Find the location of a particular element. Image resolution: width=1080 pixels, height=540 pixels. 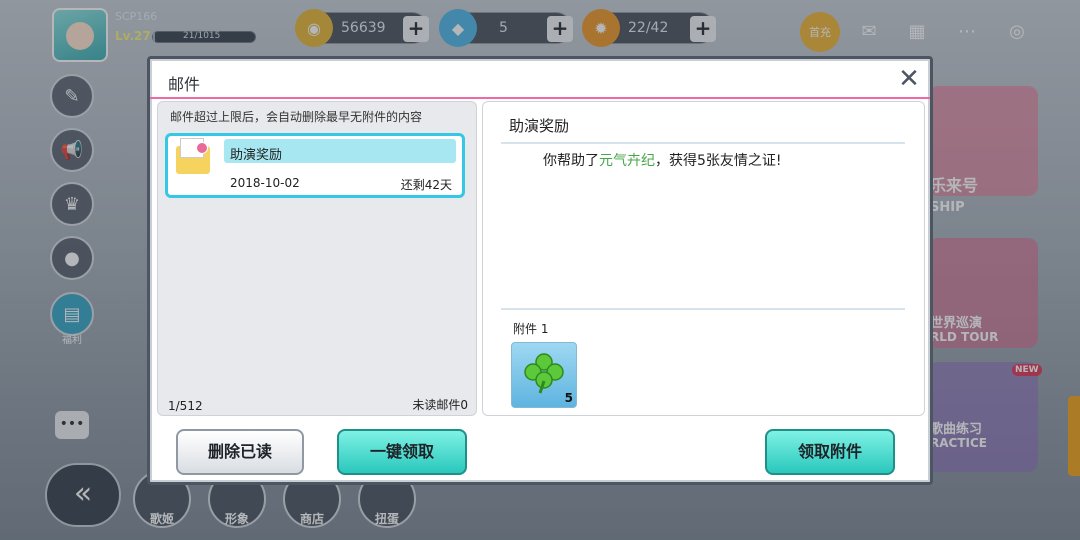

attachment-label: 附件 1 is located at coordinates (531, 329).